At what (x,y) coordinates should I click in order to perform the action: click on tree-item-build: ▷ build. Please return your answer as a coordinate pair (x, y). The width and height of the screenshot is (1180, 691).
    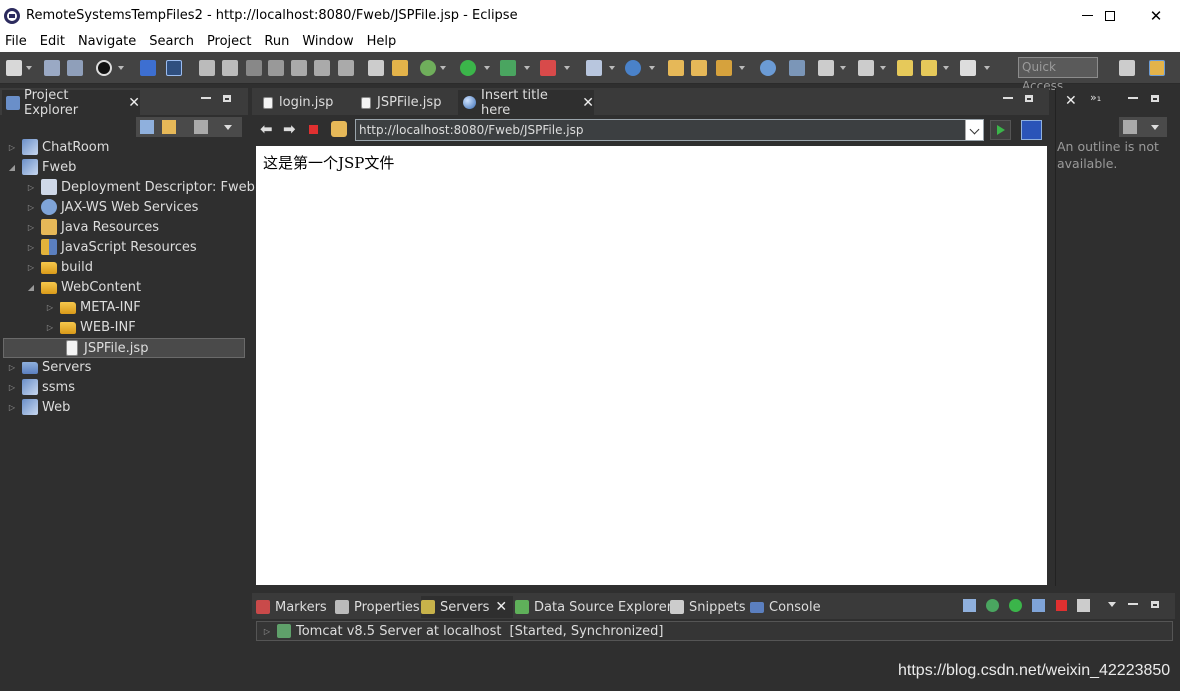
    Looking at the image, I should click on (59, 267).